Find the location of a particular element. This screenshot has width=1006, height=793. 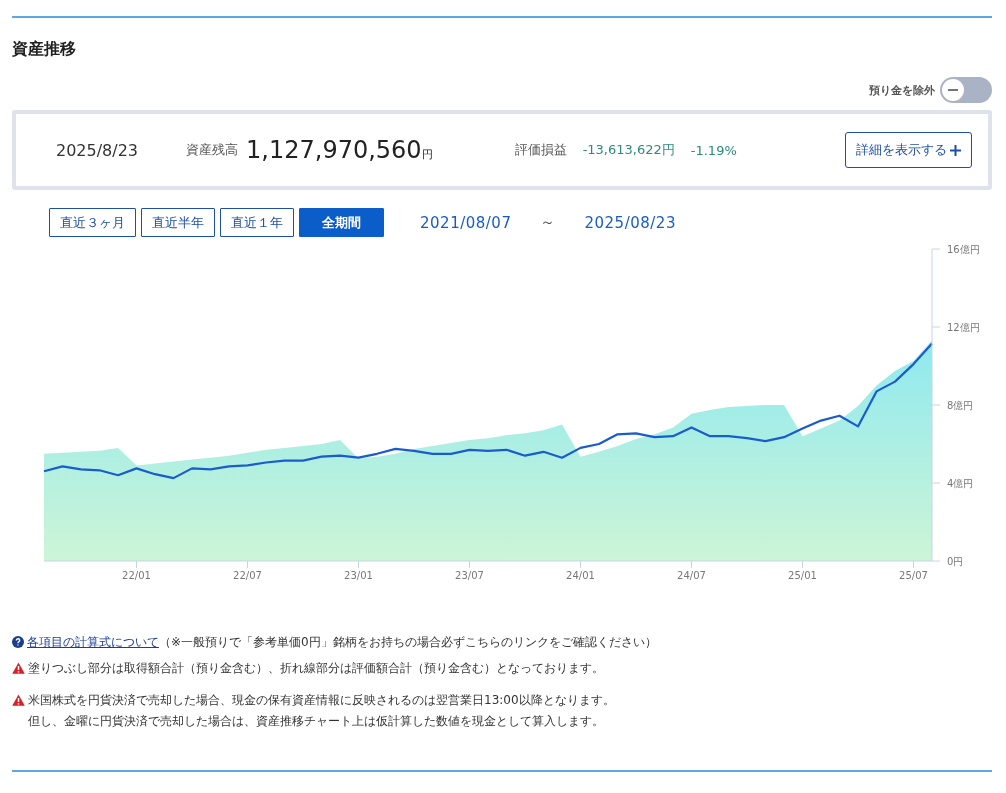

section-title: 資産推移 is located at coordinates (44, 49).